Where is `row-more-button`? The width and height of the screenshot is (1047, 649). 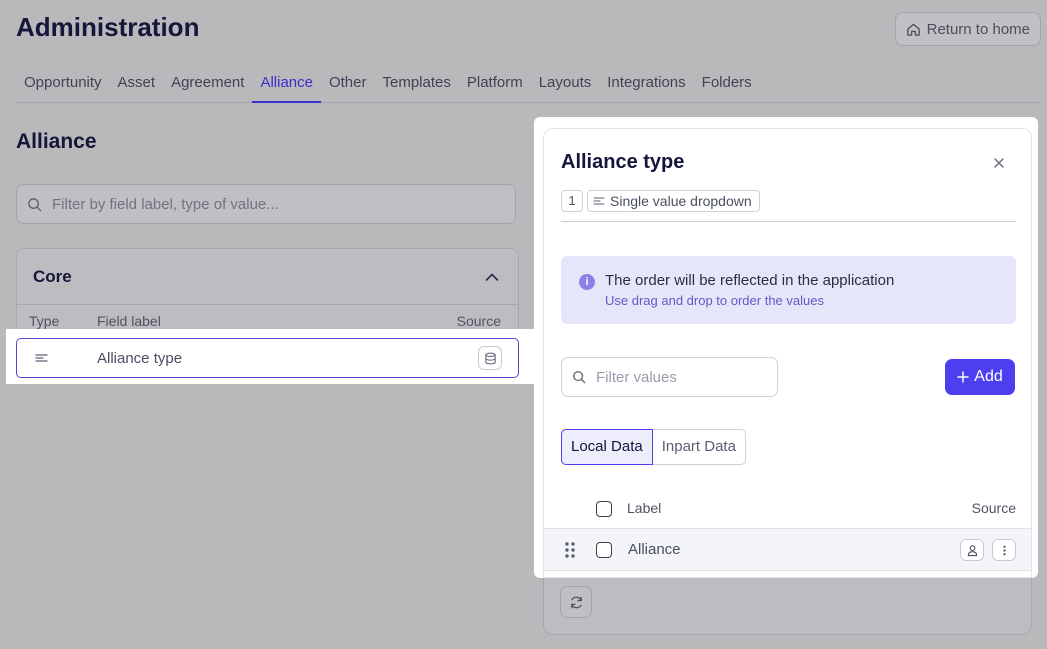
row-more-button is located at coordinates (1004, 550).